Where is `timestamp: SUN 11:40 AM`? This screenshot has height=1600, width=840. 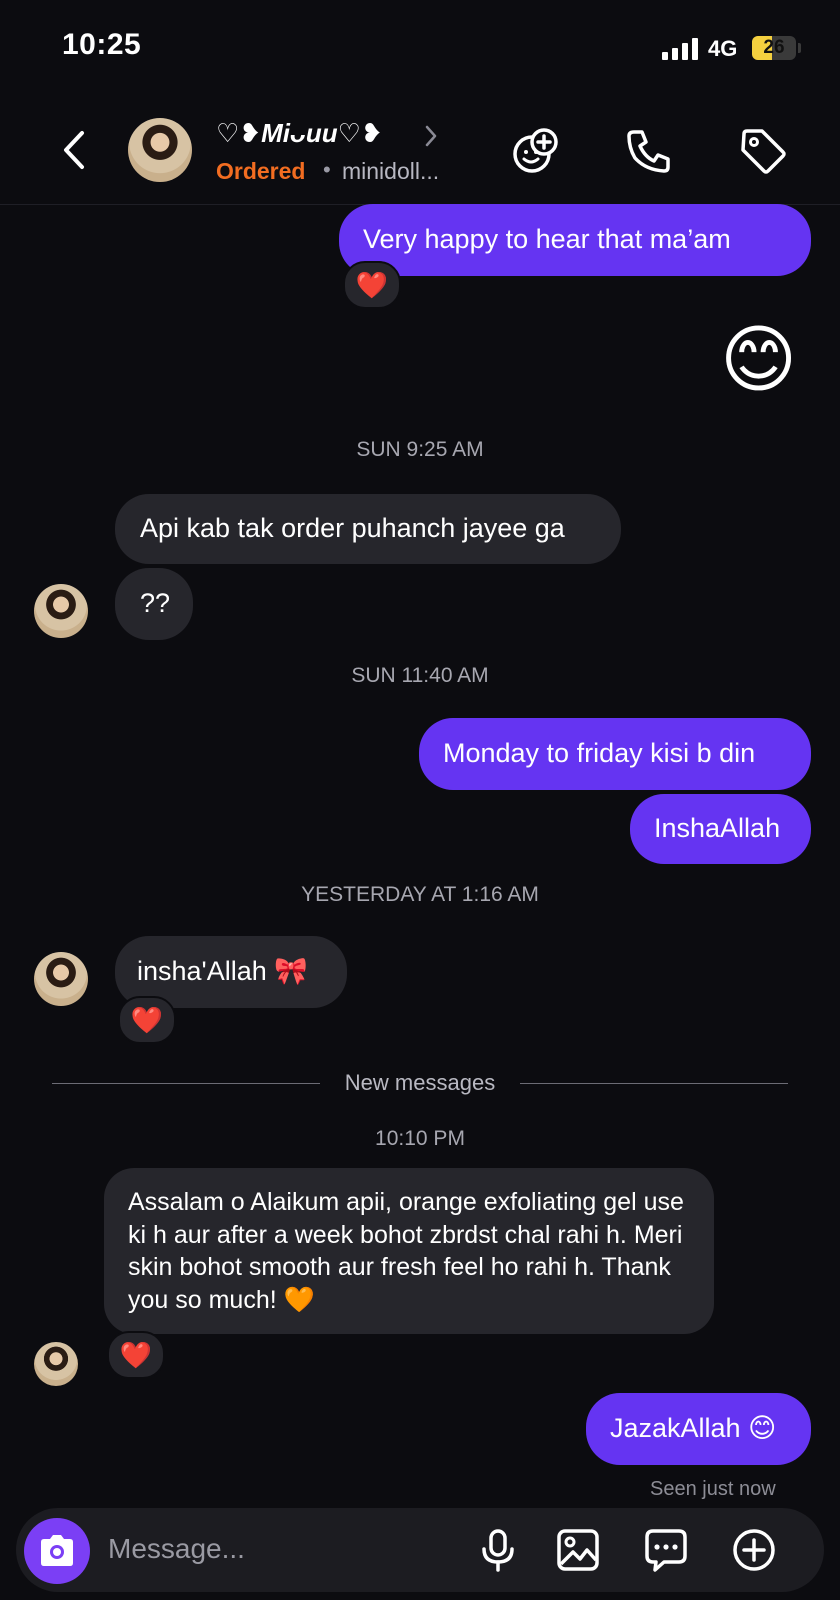
timestamp: SUN 11:40 AM is located at coordinates (420, 675).